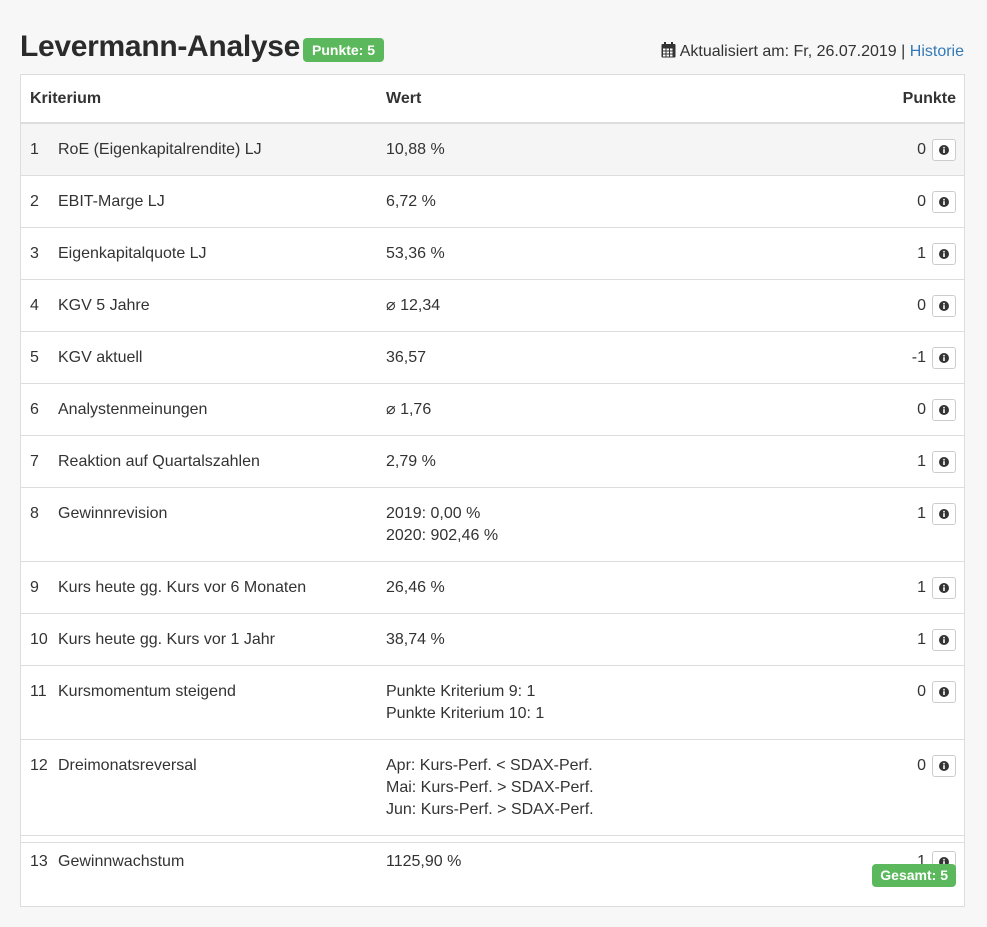  Describe the element at coordinates (442, 535) in the screenshot. I see `value-line: 2020: 902,46 %` at that location.